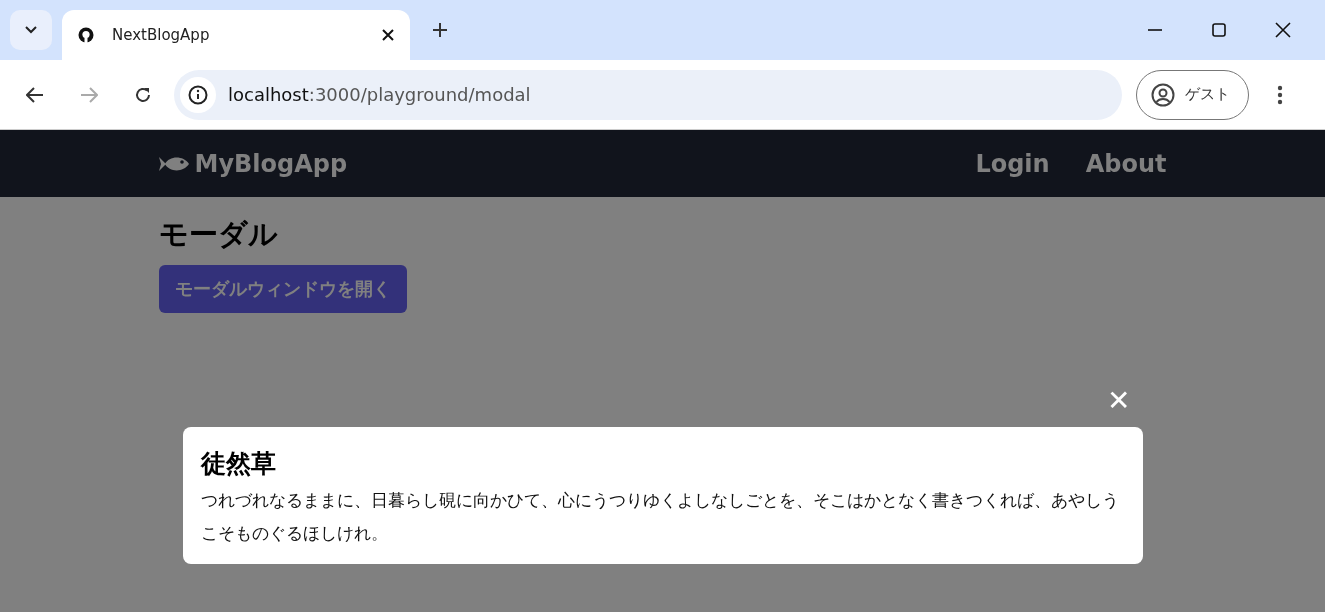 The height and width of the screenshot is (612, 1325). Describe the element at coordinates (1012, 163) in the screenshot. I see `nav-link: Login` at that location.